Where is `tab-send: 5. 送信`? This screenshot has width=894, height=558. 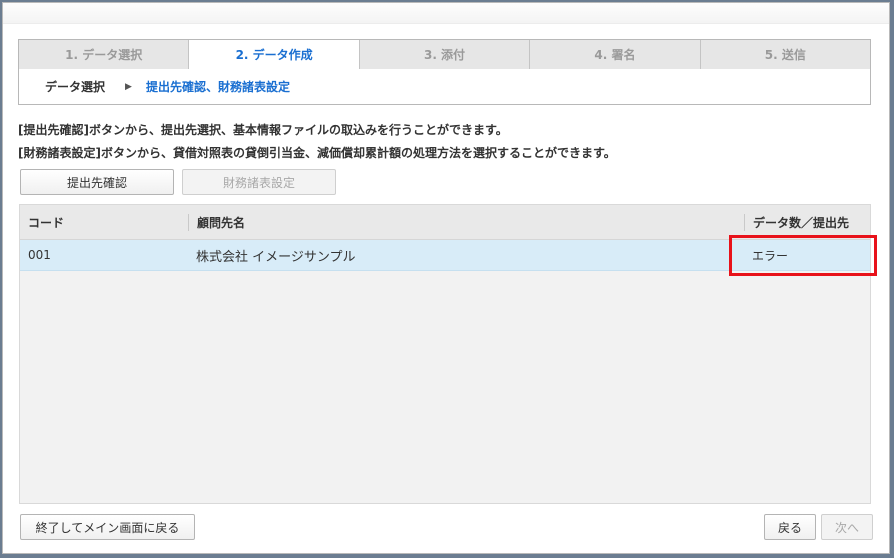
tab-send: 5. 送信 is located at coordinates (785, 54).